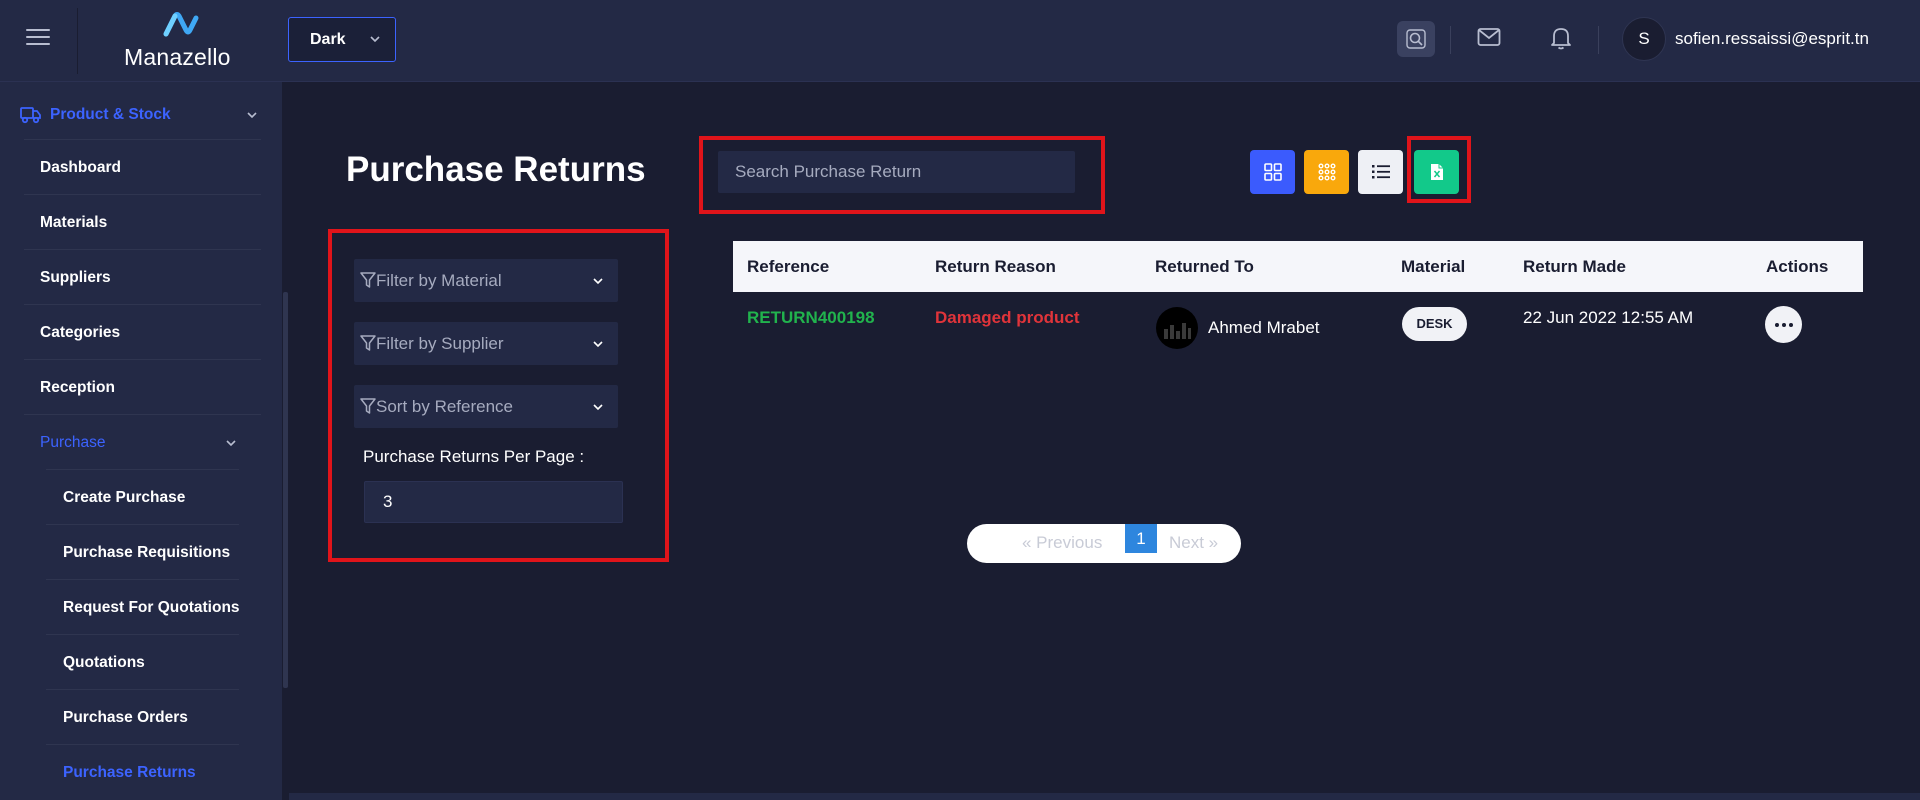 This screenshot has height=800, width=1920. Describe the element at coordinates (80, 332) in the screenshot. I see `sidebar-item-label: Categories` at that location.